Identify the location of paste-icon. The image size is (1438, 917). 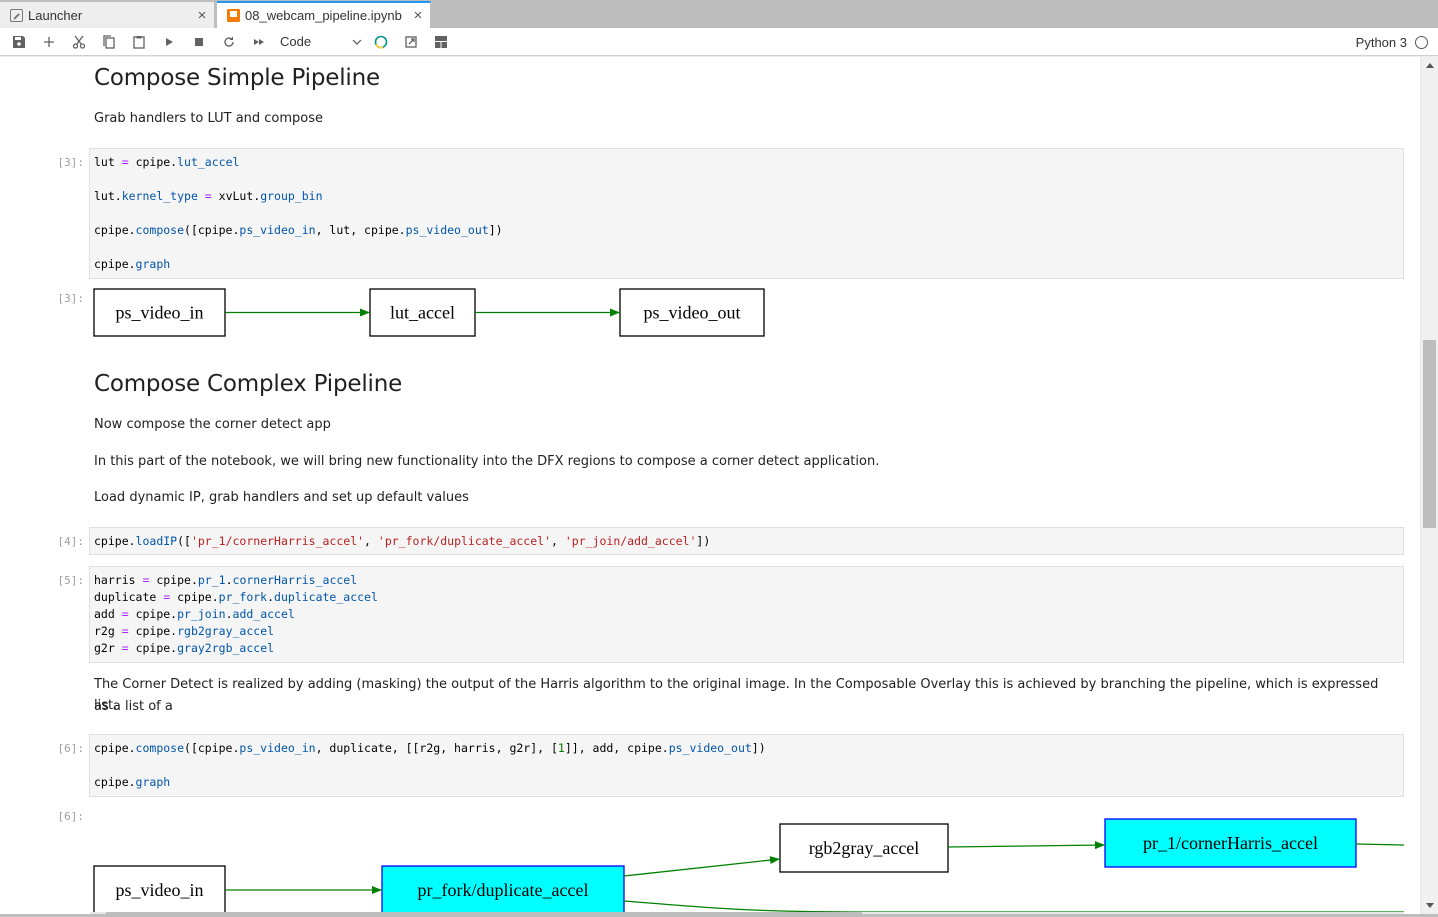
(139, 42).